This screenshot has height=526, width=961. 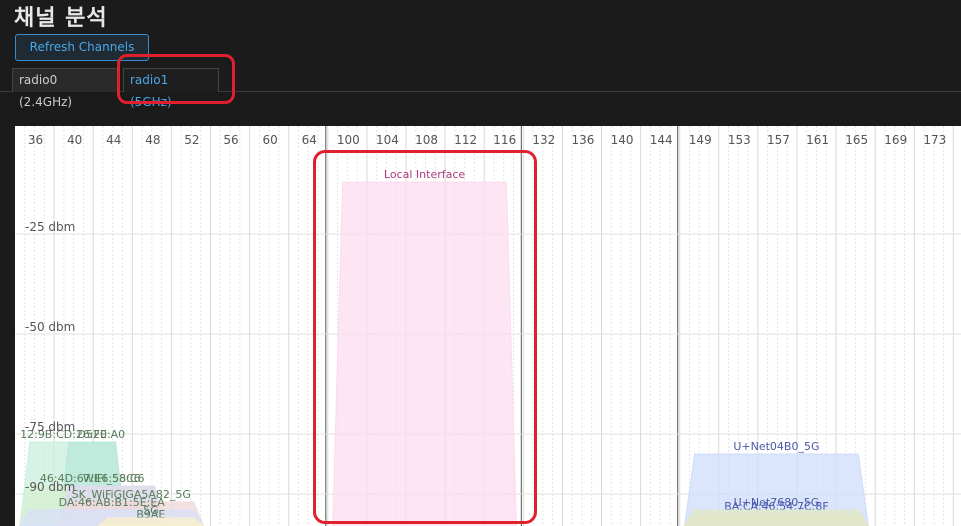 What do you see at coordinates (270, 140) in the screenshot?
I see `x-tick-label: 60` at bounding box center [270, 140].